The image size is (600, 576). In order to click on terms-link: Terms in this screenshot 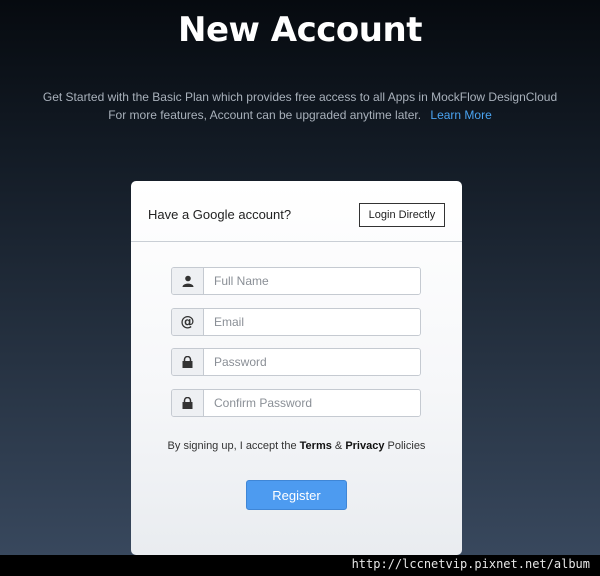, I will do `click(316, 446)`.